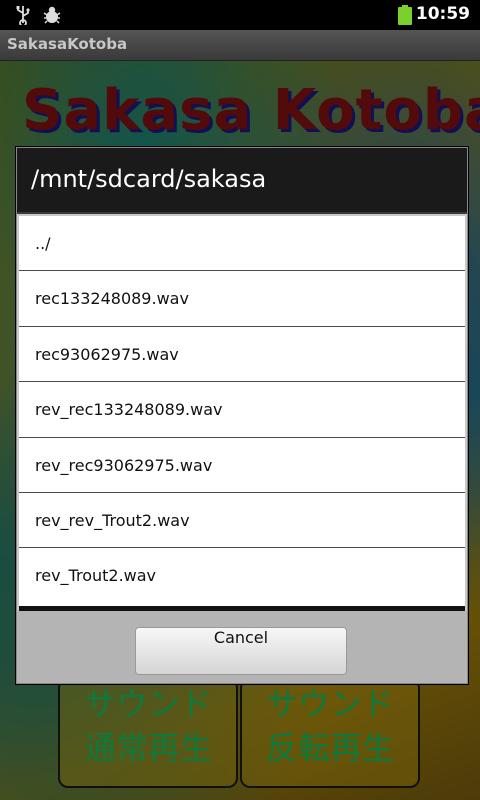  What do you see at coordinates (240, 15) in the screenshot?
I see `status-bar: 10:59` at bounding box center [240, 15].